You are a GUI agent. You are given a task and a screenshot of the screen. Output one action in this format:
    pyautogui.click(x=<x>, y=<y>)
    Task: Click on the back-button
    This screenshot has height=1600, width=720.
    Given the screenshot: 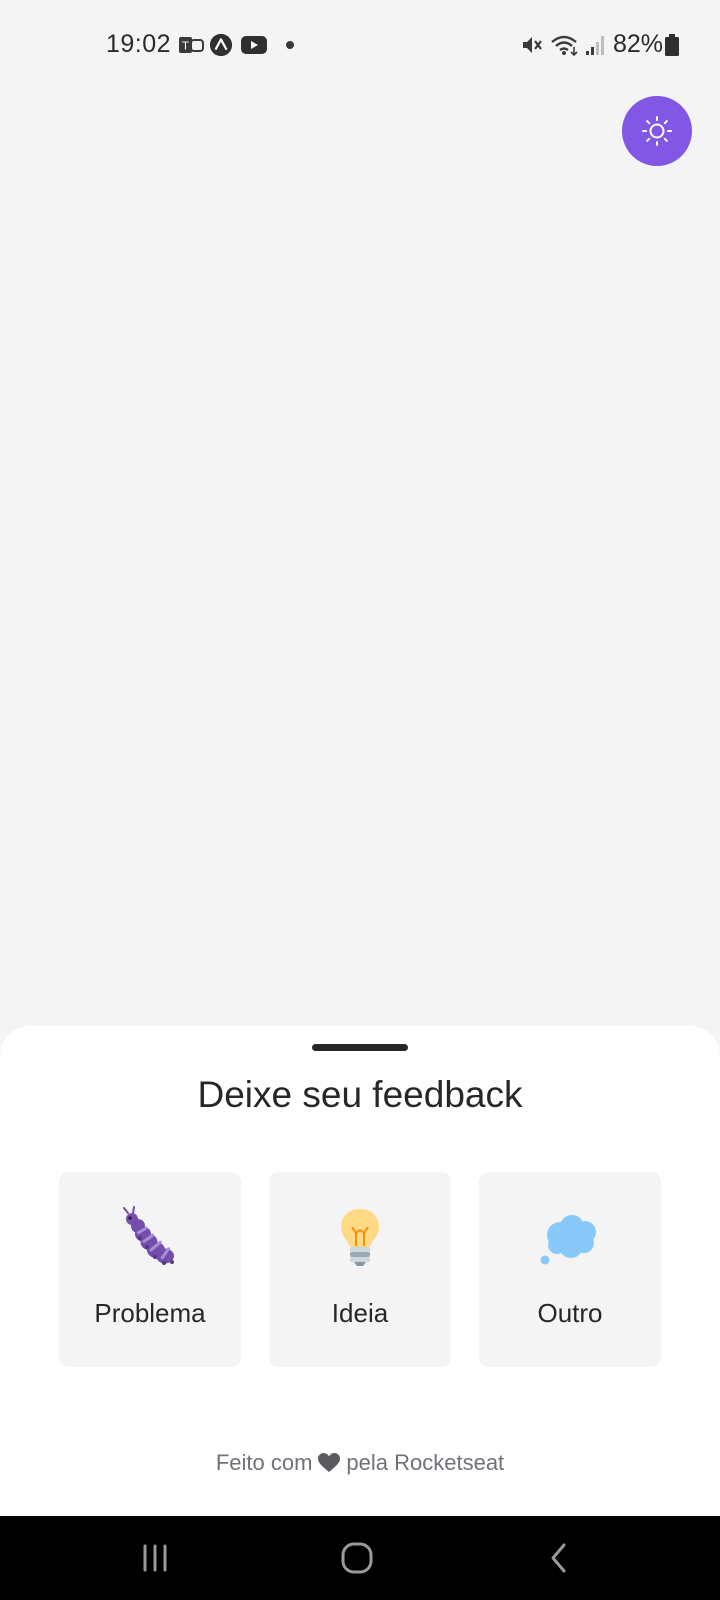 What is the action you would take?
    pyautogui.click(x=559, y=1558)
    